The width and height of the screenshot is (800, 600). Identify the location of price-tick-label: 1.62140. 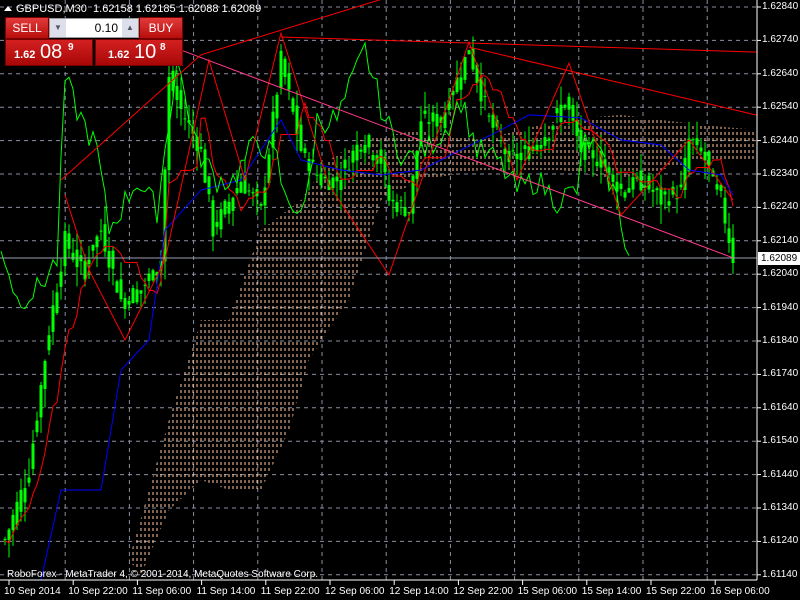
(780, 240).